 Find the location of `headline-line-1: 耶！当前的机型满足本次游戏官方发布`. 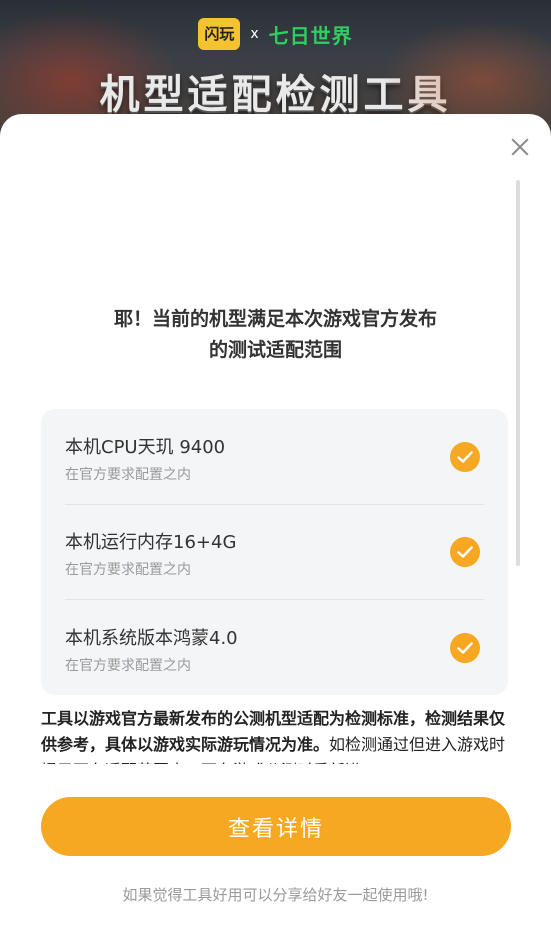

headline-line-1: 耶！当前的机型满足本次游戏官方发布 is located at coordinates (275, 319).